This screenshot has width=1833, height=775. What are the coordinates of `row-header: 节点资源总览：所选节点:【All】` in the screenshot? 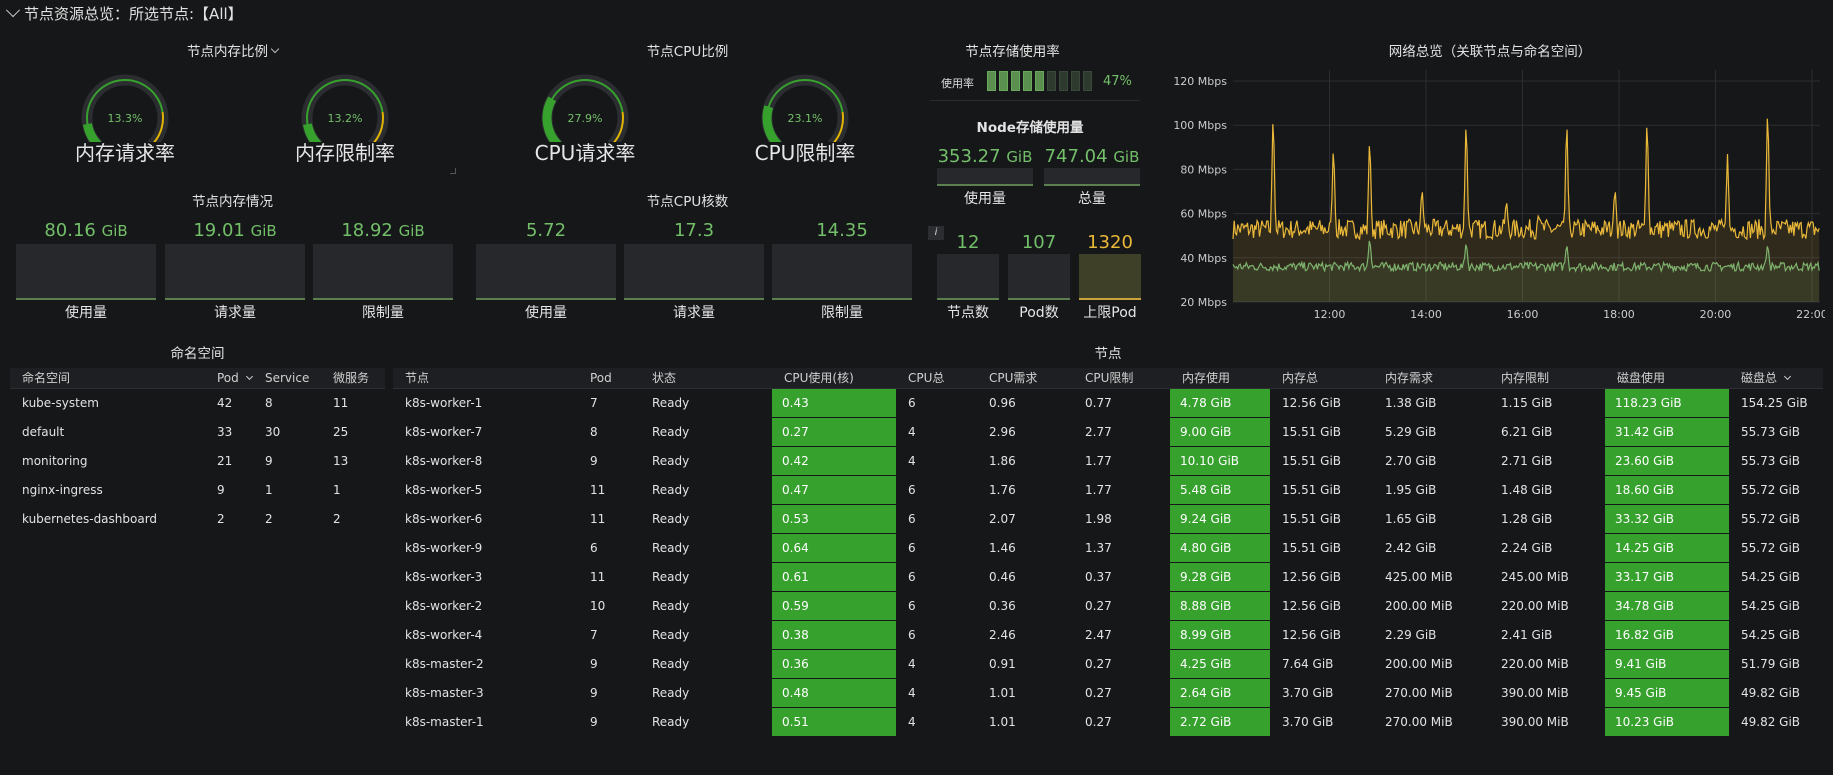 It's located at (124, 13).